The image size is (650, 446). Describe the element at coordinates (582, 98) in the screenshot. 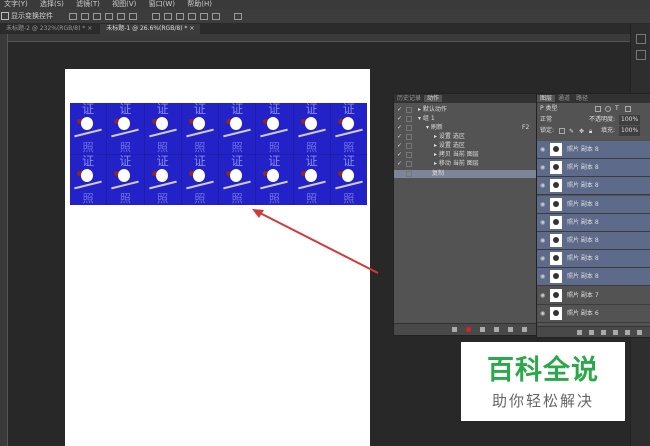

I see `tab-paths: 路径` at that location.